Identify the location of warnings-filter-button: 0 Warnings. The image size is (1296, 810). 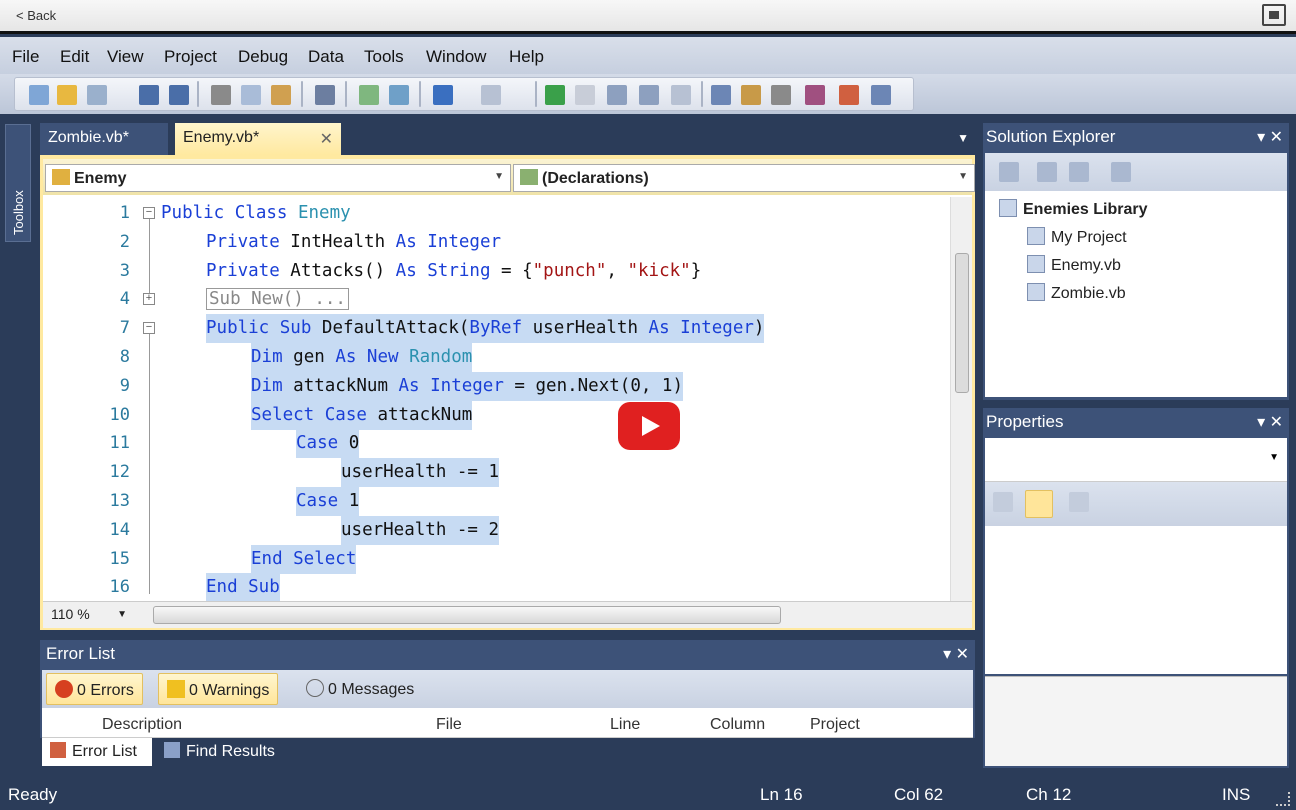
(218, 689).